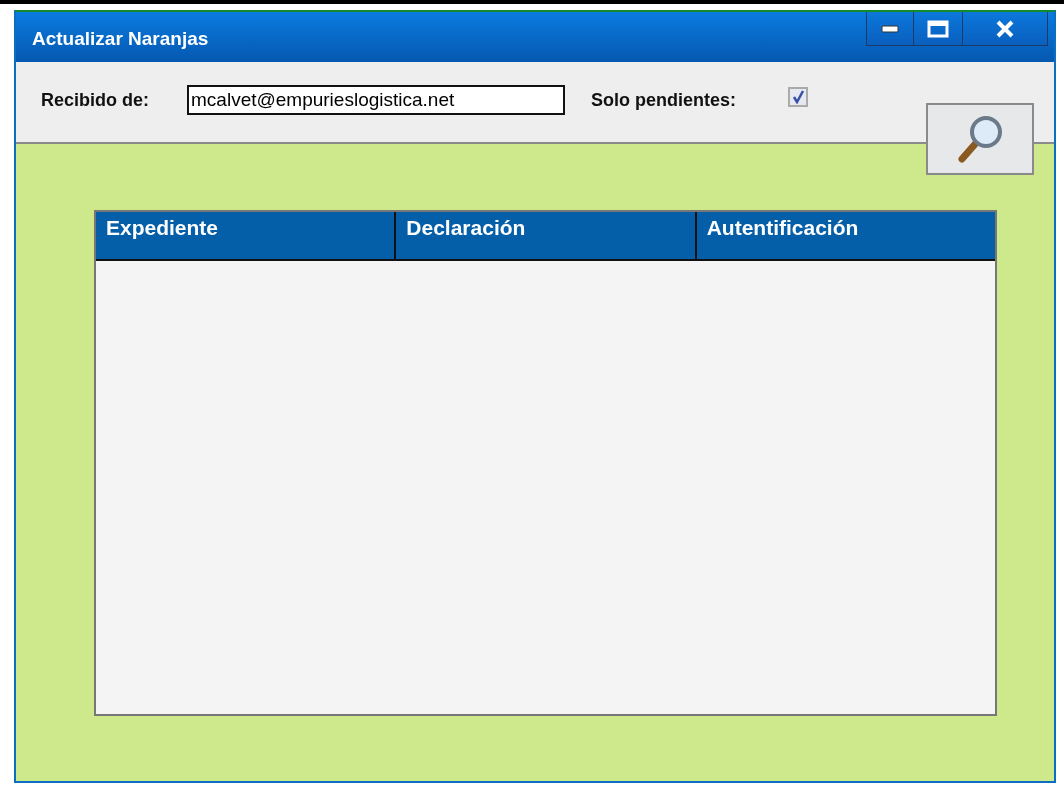 The width and height of the screenshot is (1064, 785). I want to click on maximize-button, so click(938, 28).